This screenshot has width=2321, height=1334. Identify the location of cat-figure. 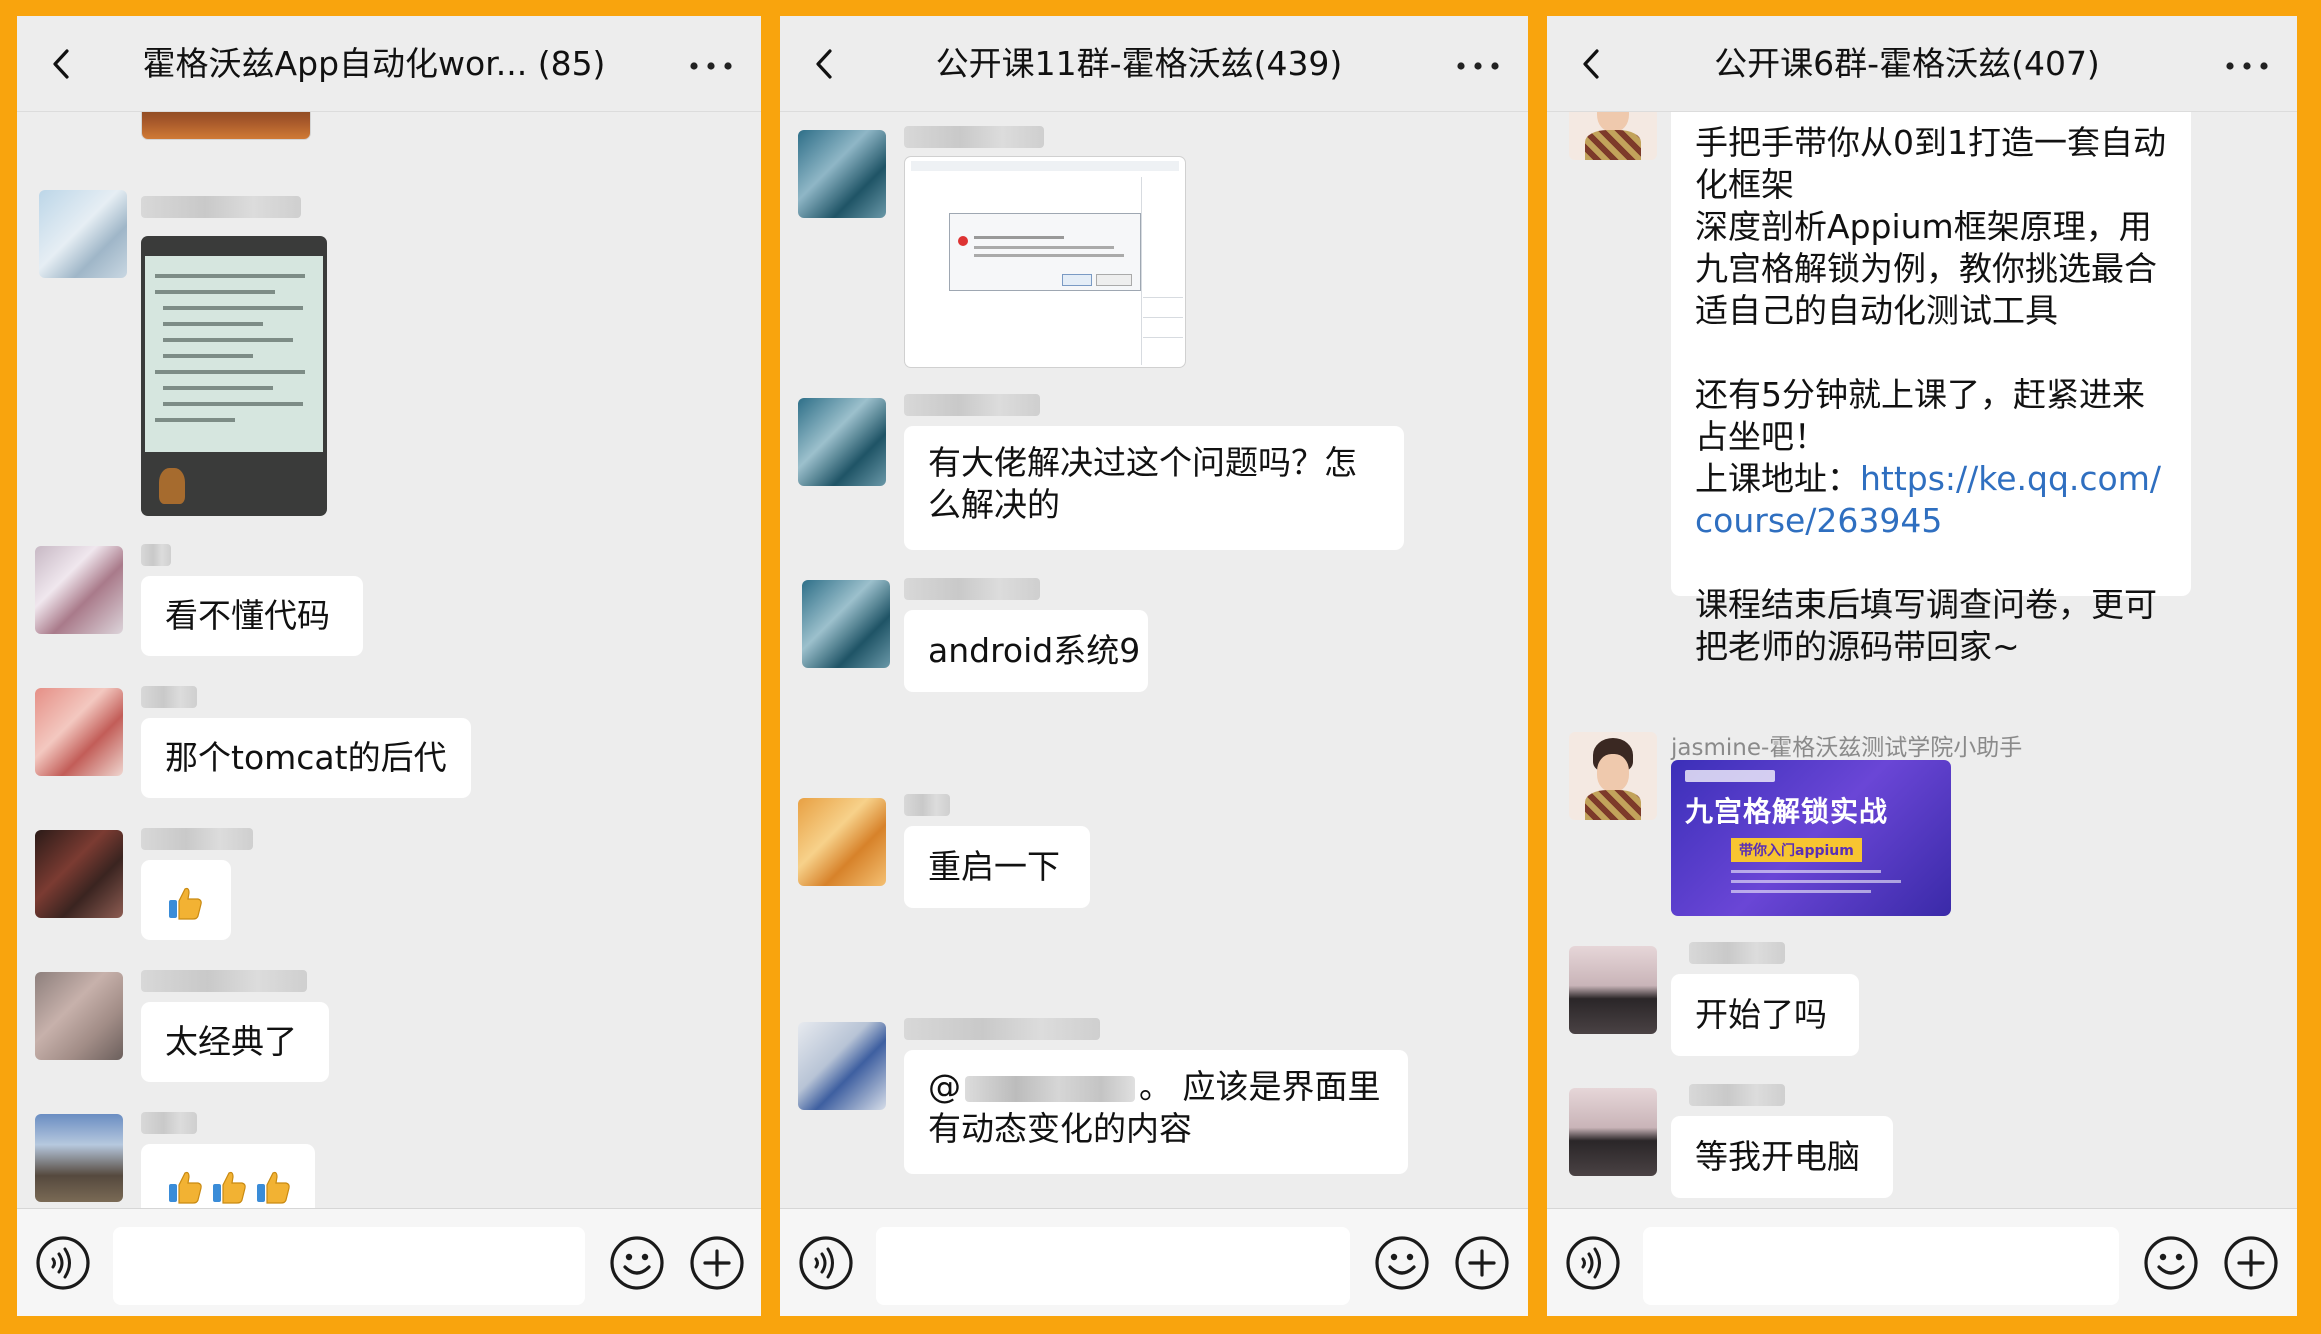
(172, 486).